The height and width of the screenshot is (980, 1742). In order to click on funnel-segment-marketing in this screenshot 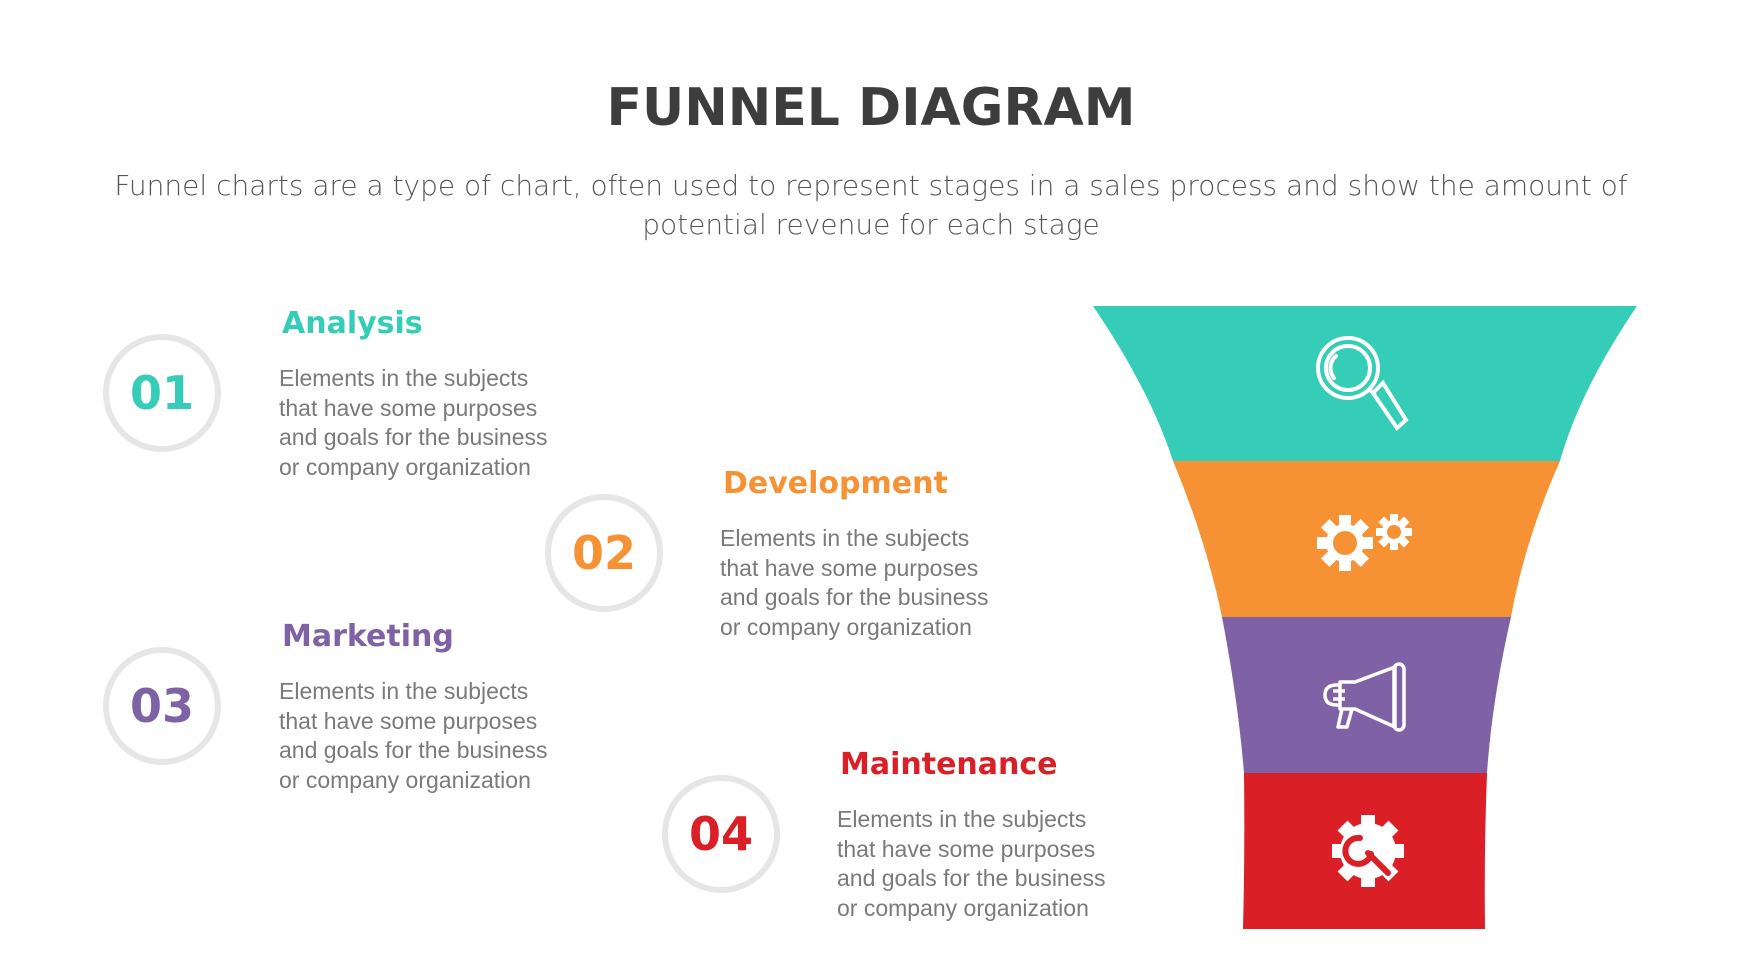, I will do `click(1366, 695)`.